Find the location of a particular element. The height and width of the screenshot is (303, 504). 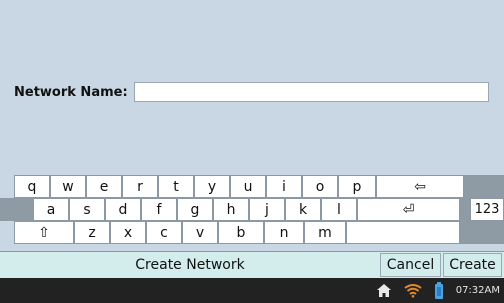

key-backspace: ⇦ is located at coordinates (420, 186).